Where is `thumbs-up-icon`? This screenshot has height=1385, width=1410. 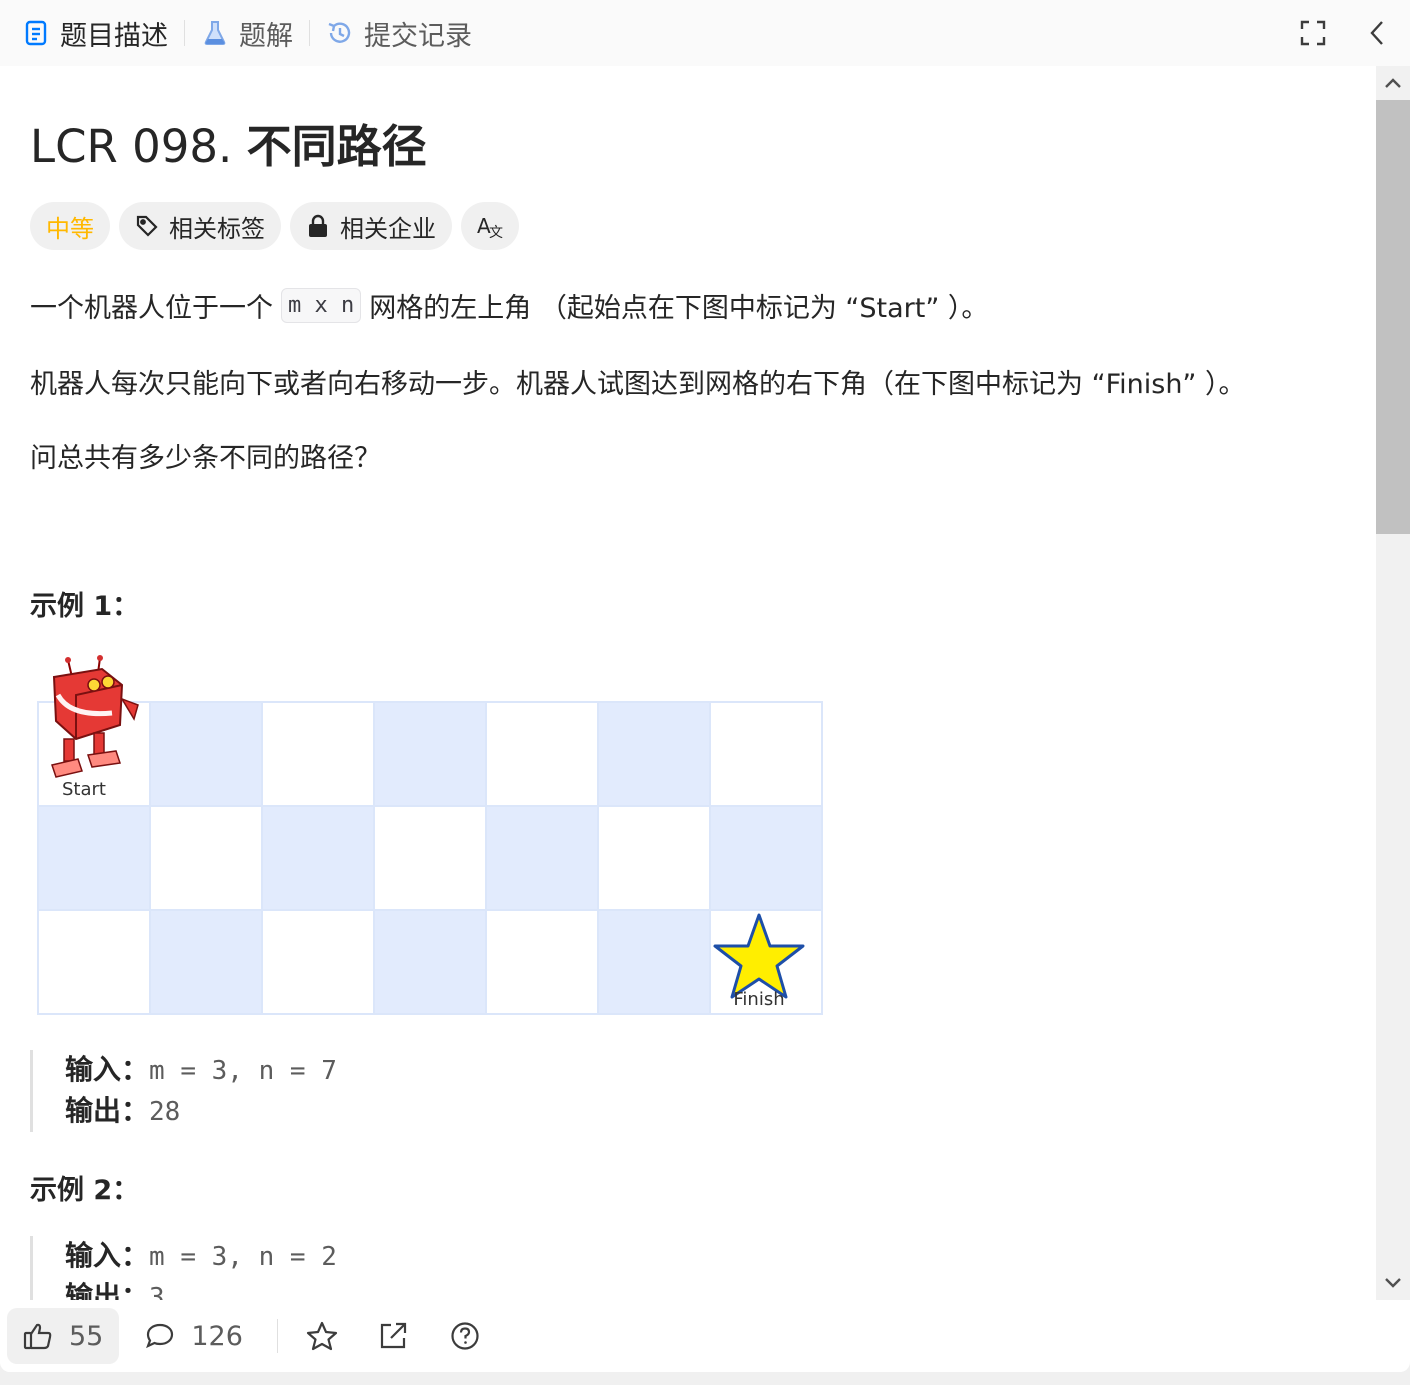
thumbs-up-icon is located at coordinates (38, 1336).